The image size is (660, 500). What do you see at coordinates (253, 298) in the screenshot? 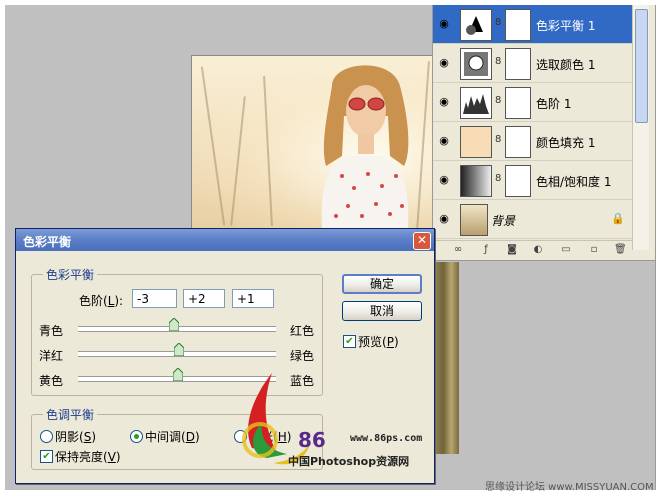
I see `yellow-blue-value-input: +1` at bounding box center [253, 298].